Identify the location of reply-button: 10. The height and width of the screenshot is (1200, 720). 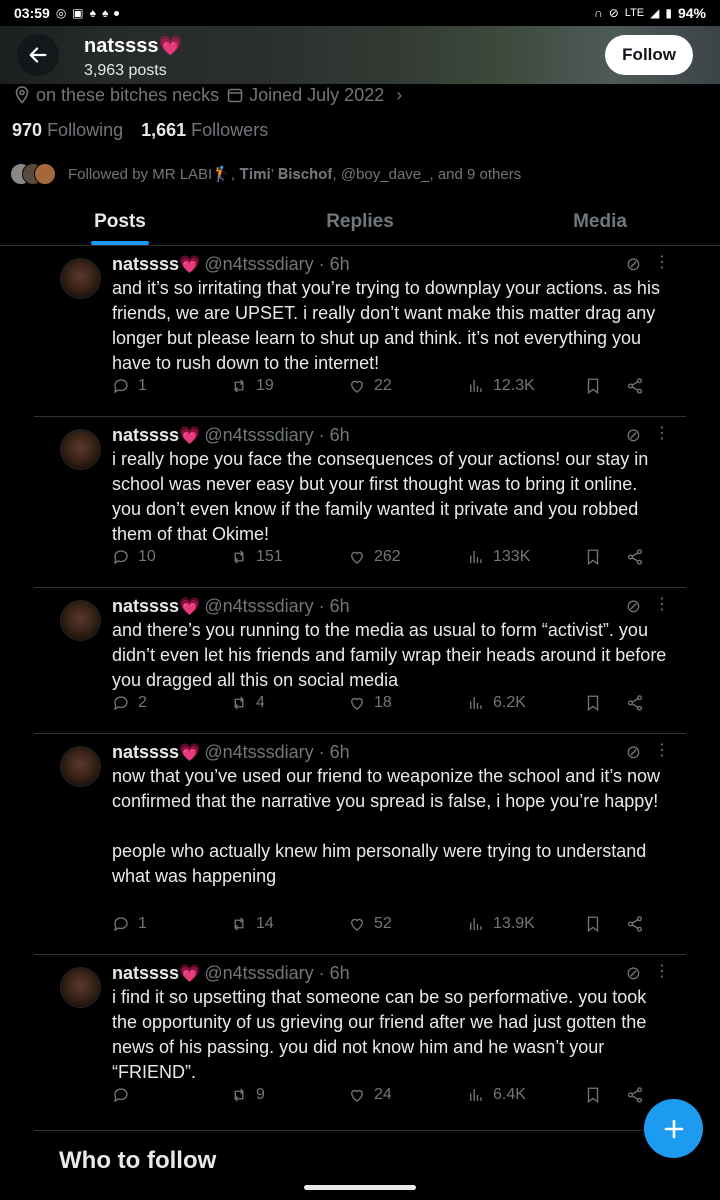
(134, 557).